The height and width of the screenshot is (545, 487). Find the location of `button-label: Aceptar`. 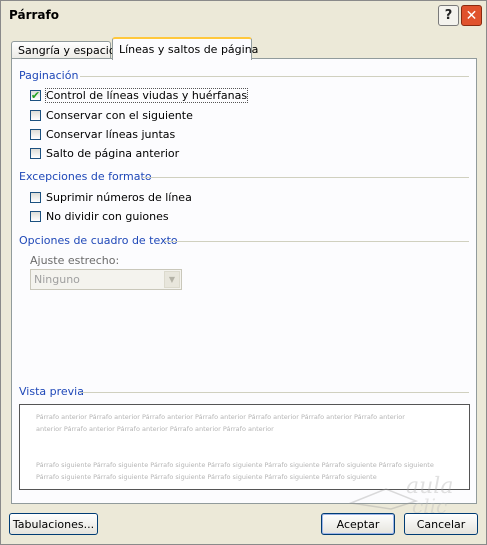

button-label: Aceptar is located at coordinates (358, 524).